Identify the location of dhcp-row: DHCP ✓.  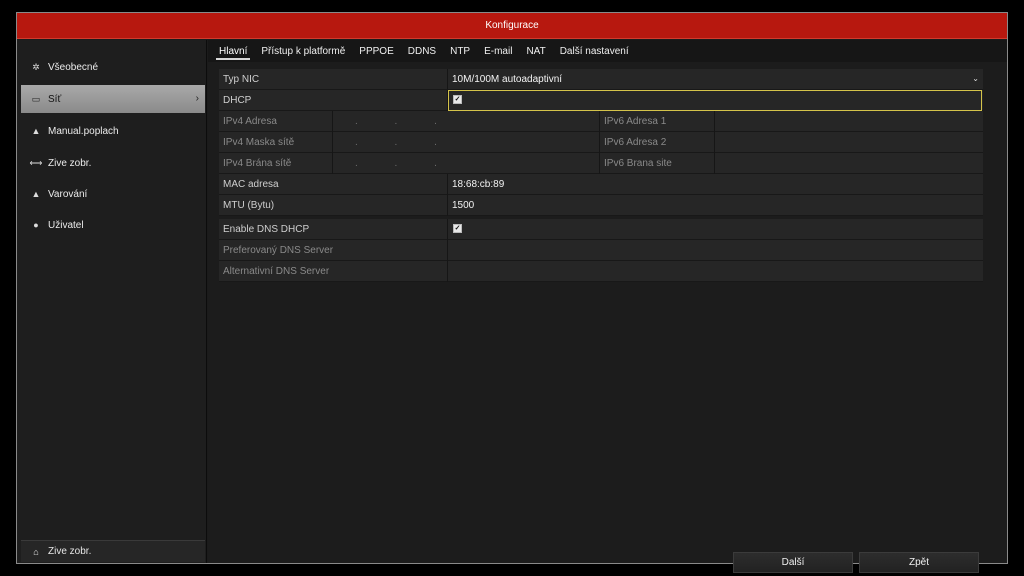
(601, 100).